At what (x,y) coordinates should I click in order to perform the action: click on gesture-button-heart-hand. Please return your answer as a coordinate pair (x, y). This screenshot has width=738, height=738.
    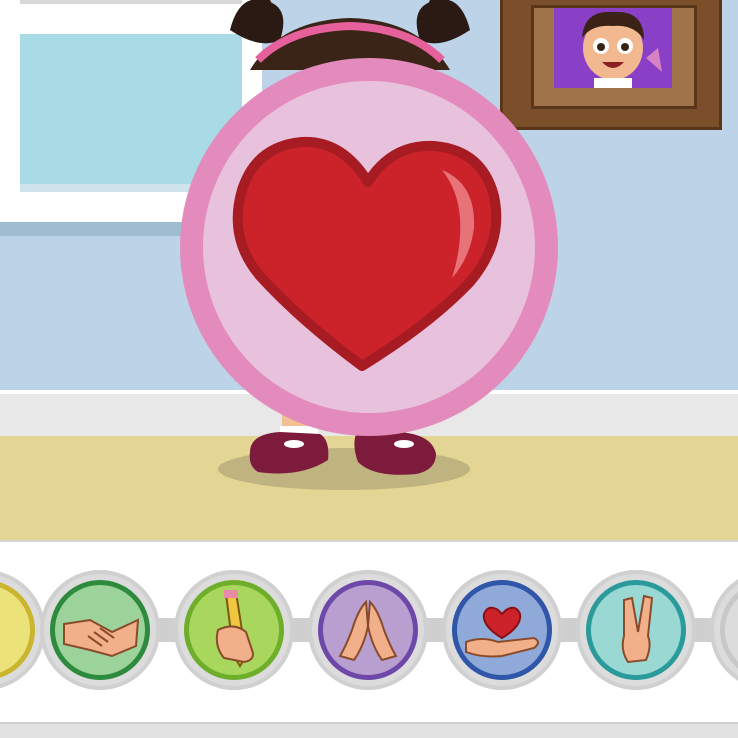
    Looking at the image, I should click on (502, 630).